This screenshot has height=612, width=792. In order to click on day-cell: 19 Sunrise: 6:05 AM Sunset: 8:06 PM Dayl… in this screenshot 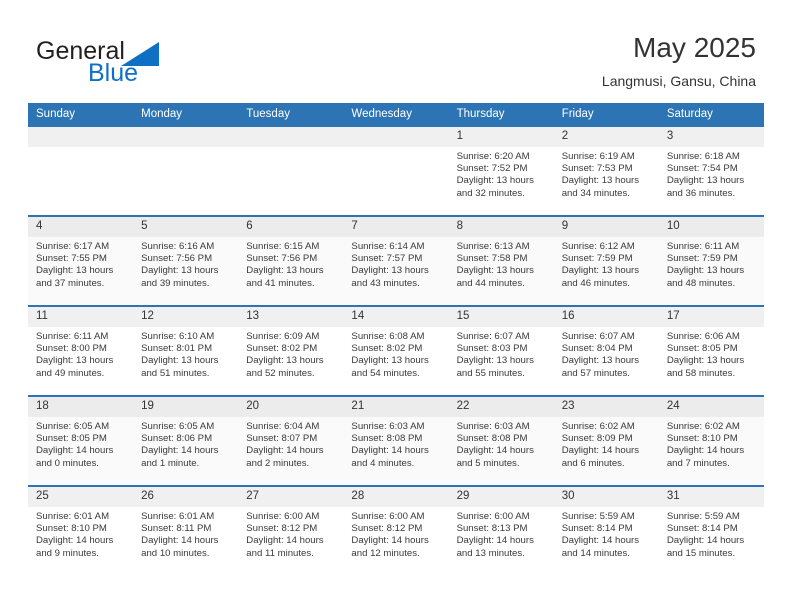, I will do `click(186, 440)`.